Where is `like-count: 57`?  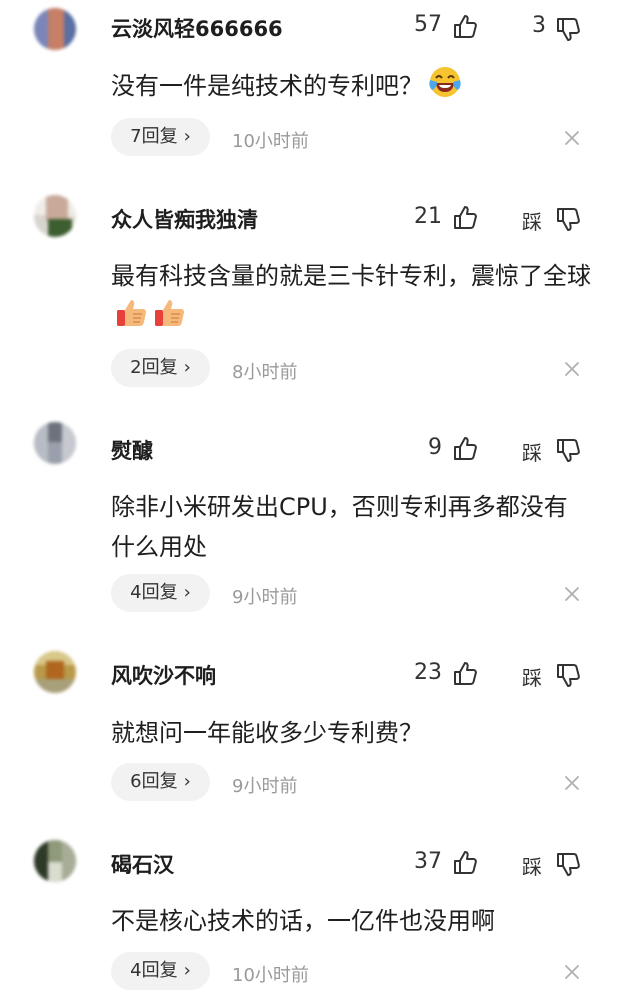 like-count: 57 is located at coordinates (428, 24).